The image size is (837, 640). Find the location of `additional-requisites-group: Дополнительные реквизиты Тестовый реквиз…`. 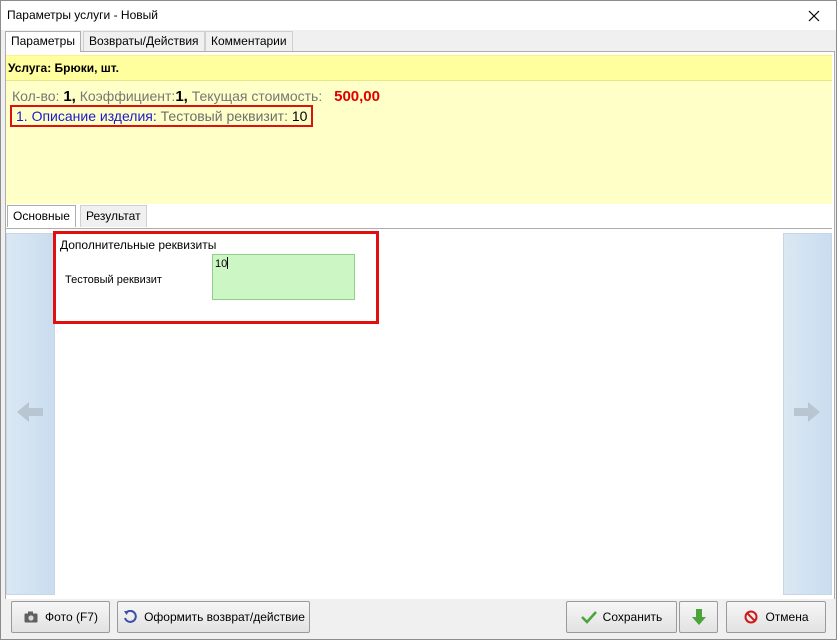

additional-requisites-group: Дополнительные реквизиты Тестовый реквиз… is located at coordinates (216, 277).